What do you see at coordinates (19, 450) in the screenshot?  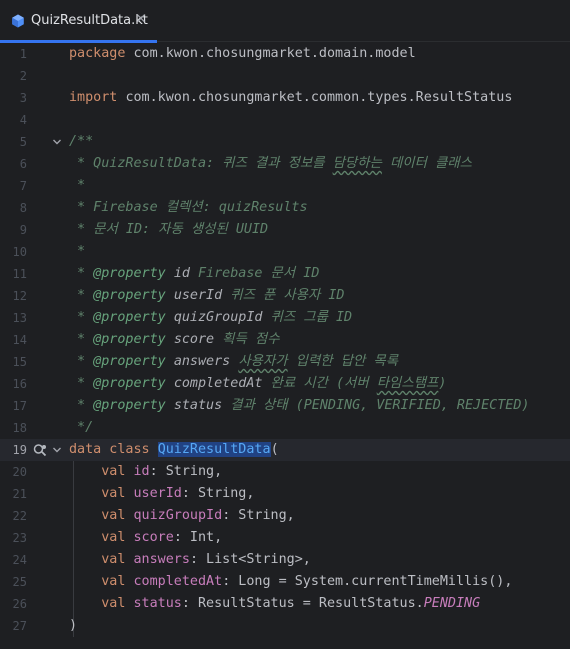 I see `line-number: 19` at bounding box center [19, 450].